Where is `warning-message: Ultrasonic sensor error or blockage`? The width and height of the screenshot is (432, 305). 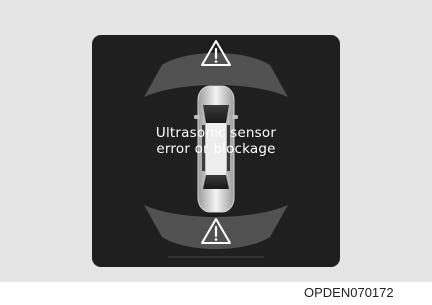 warning-message: Ultrasonic sensor error or blockage is located at coordinates (216, 141).